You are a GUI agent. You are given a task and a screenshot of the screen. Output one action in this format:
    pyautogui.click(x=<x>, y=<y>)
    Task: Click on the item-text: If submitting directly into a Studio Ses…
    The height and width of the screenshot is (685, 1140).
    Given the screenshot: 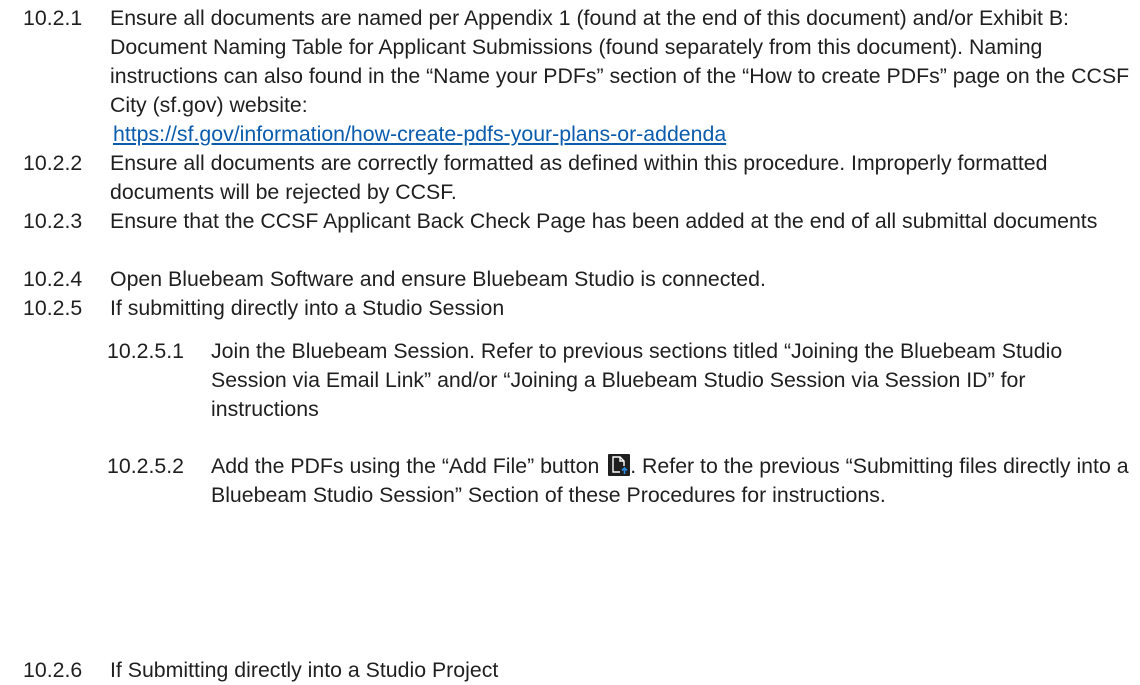 What is the action you would take?
    pyautogui.click(x=307, y=308)
    